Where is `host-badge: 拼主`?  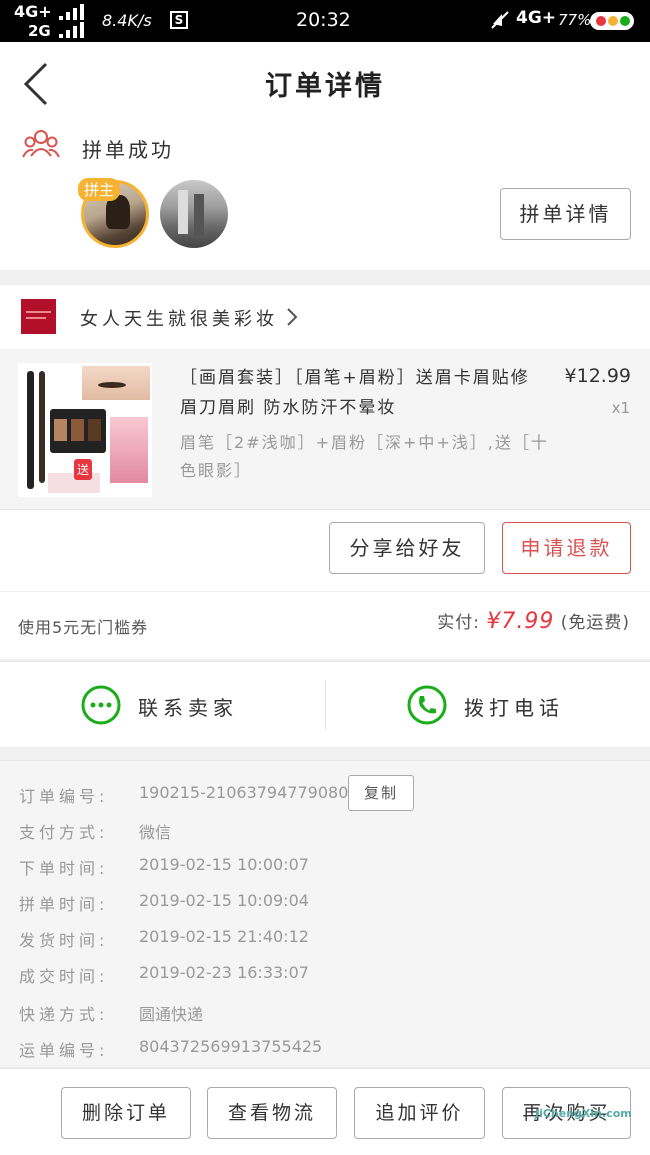
host-badge: 拼主 is located at coordinates (99, 189).